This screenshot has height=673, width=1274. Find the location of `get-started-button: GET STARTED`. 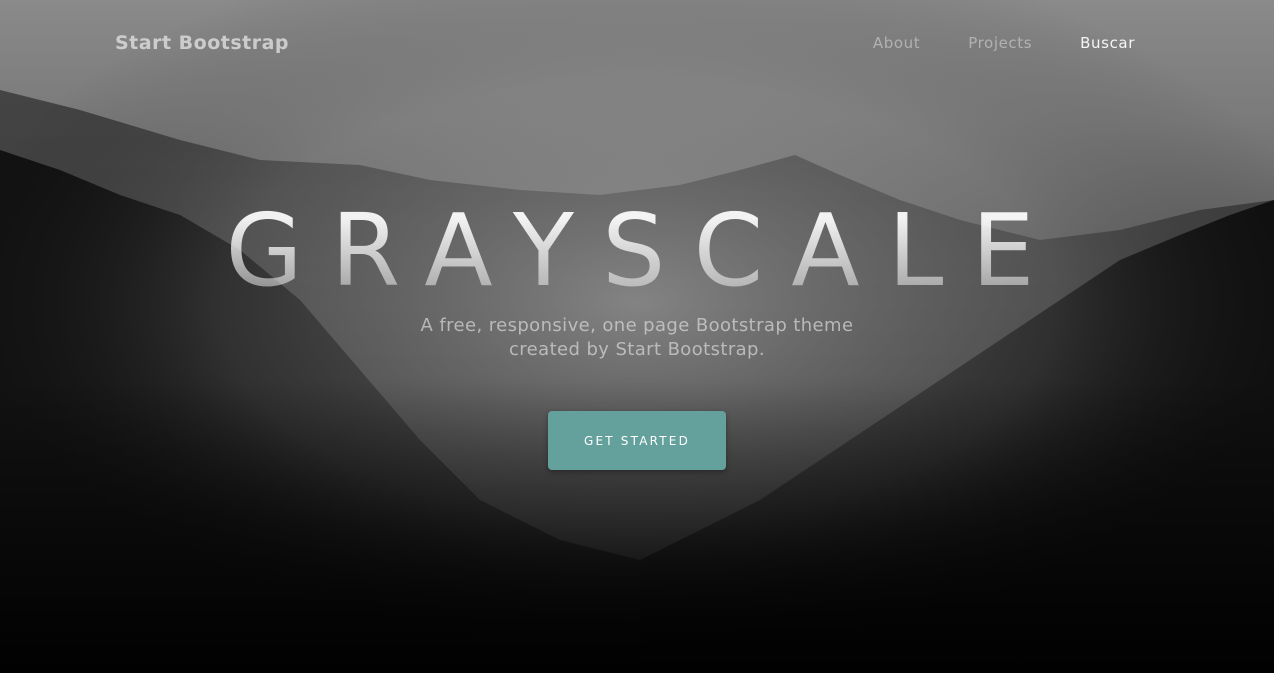

get-started-button: GET STARTED is located at coordinates (637, 440).